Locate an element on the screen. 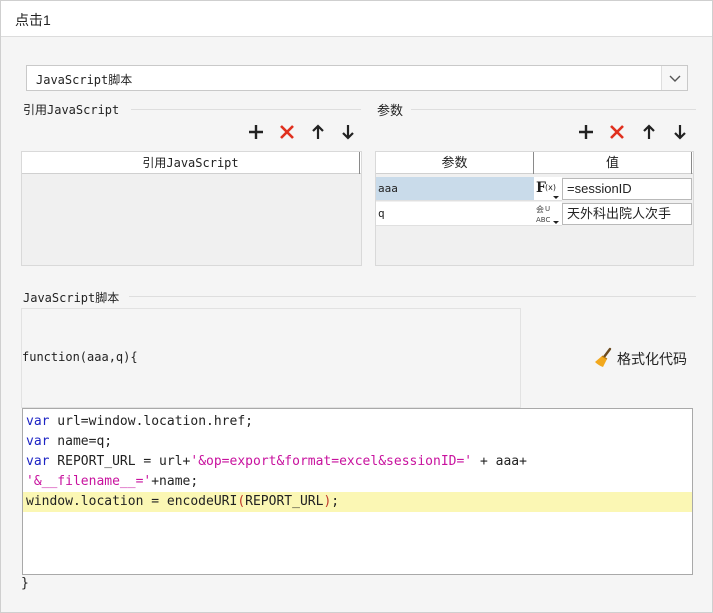 The width and height of the screenshot is (713, 613). format-code-label: 格式化代码 is located at coordinates (652, 359).